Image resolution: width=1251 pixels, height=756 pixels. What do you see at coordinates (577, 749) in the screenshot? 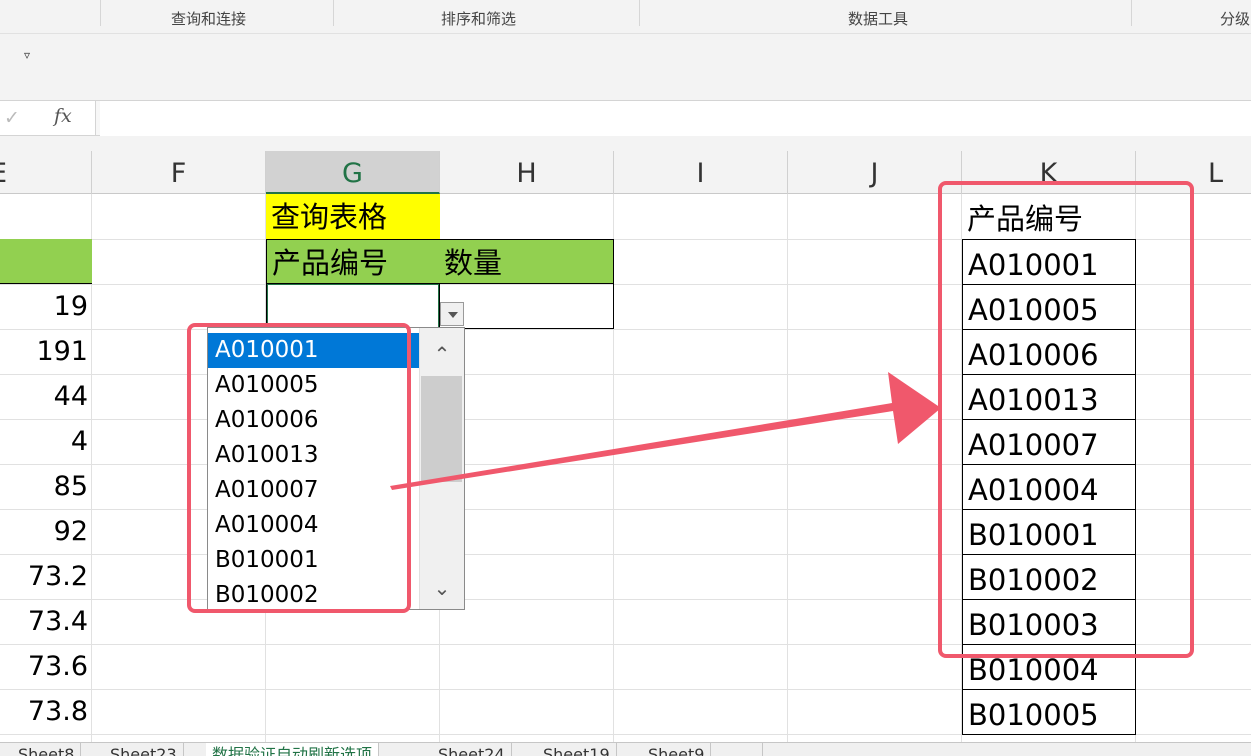
I see `sheet-tab: Sheet19` at bounding box center [577, 749].